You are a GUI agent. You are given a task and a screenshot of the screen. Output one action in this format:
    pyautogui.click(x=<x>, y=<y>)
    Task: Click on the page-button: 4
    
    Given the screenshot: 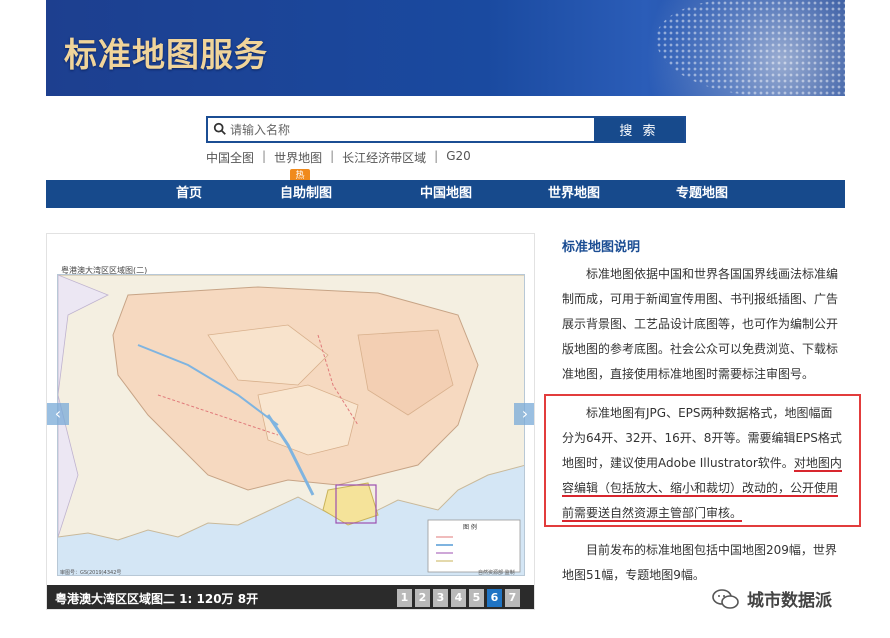 What is the action you would take?
    pyautogui.click(x=458, y=598)
    